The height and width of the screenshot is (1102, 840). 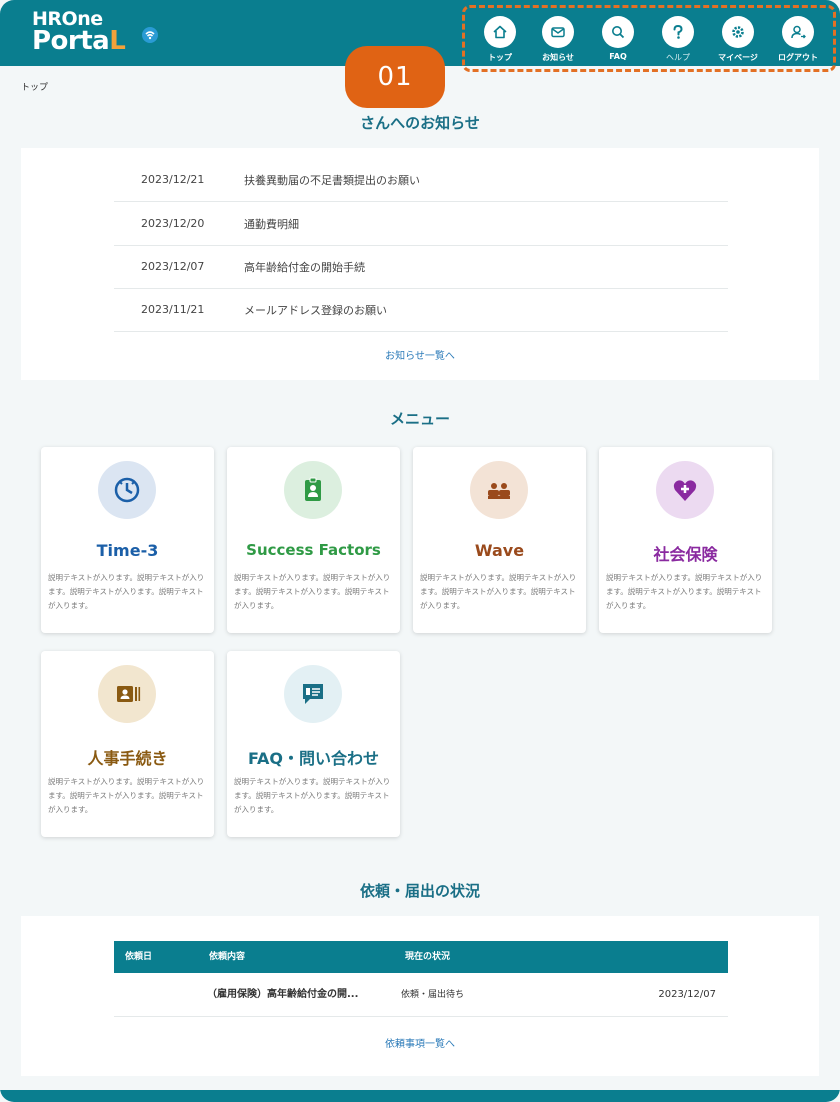 What do you see at coordinates (313, 758) in the screenshot?
I see `menu-card-title: FAQ・問い合わせ` at bounding box center [313, 758].